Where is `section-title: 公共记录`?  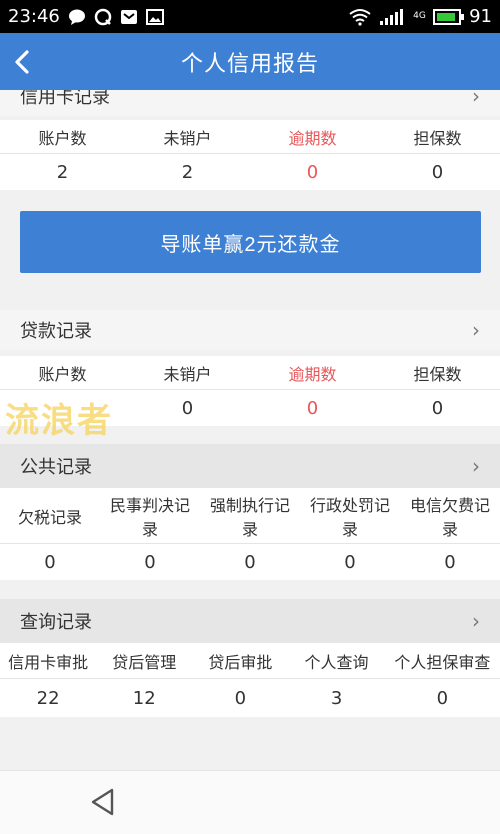
section-title: 公共记录 is located at coordinates (56, 467).